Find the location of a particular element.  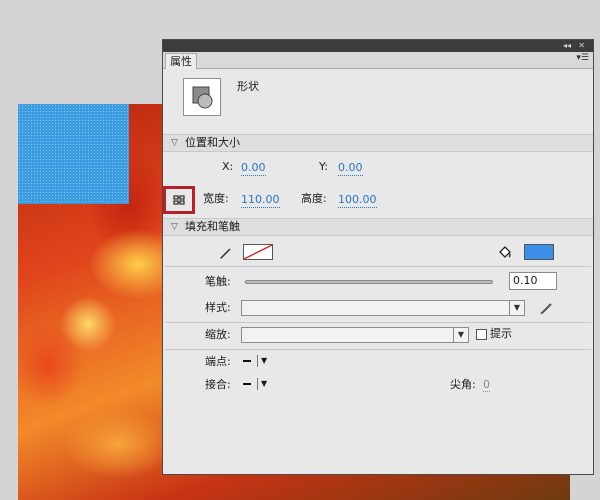

line-cap-icon is located at coordinates (247, 361).